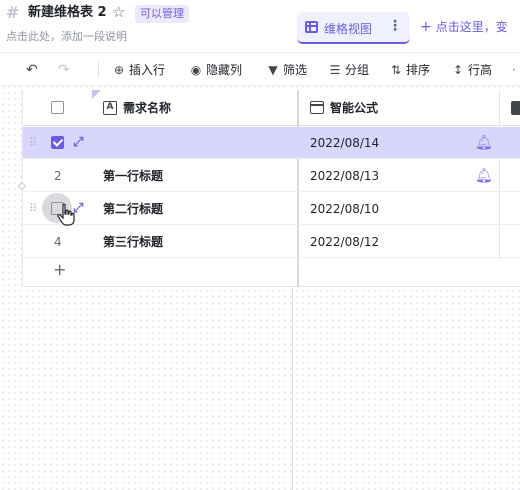 The height and width of the screenshot is (490, 520). I want to click on redo-icon: ↷, so click(64, 70).